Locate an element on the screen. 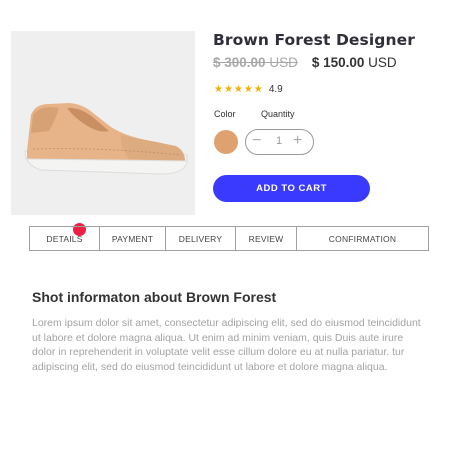  quantity-stepper: − 1 + is located at coordinates (279, 142).